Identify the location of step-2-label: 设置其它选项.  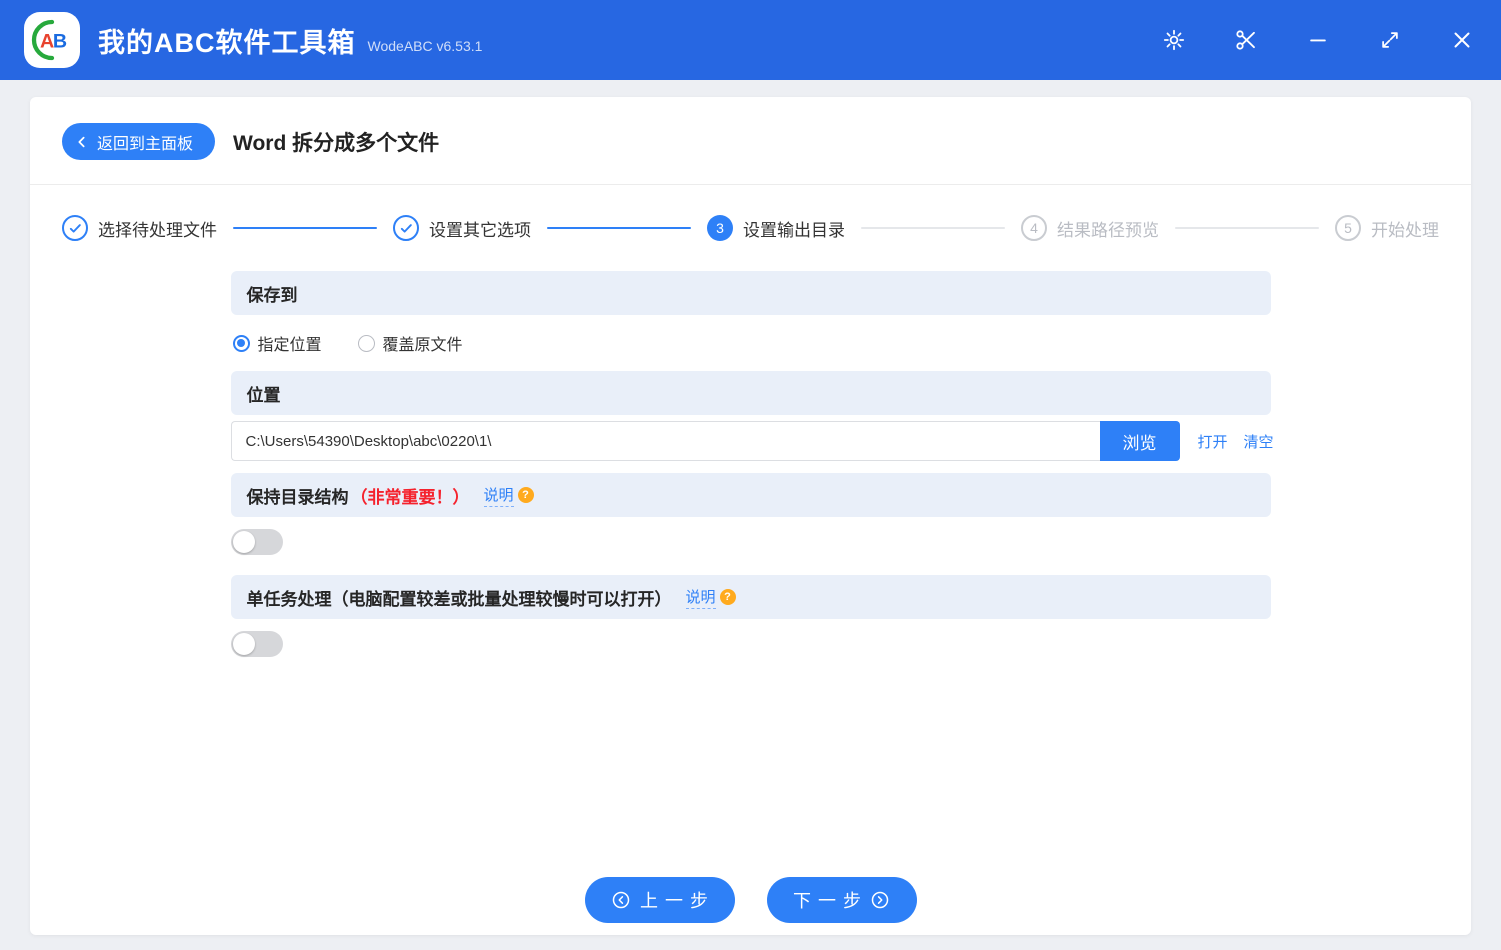
(480, 230).